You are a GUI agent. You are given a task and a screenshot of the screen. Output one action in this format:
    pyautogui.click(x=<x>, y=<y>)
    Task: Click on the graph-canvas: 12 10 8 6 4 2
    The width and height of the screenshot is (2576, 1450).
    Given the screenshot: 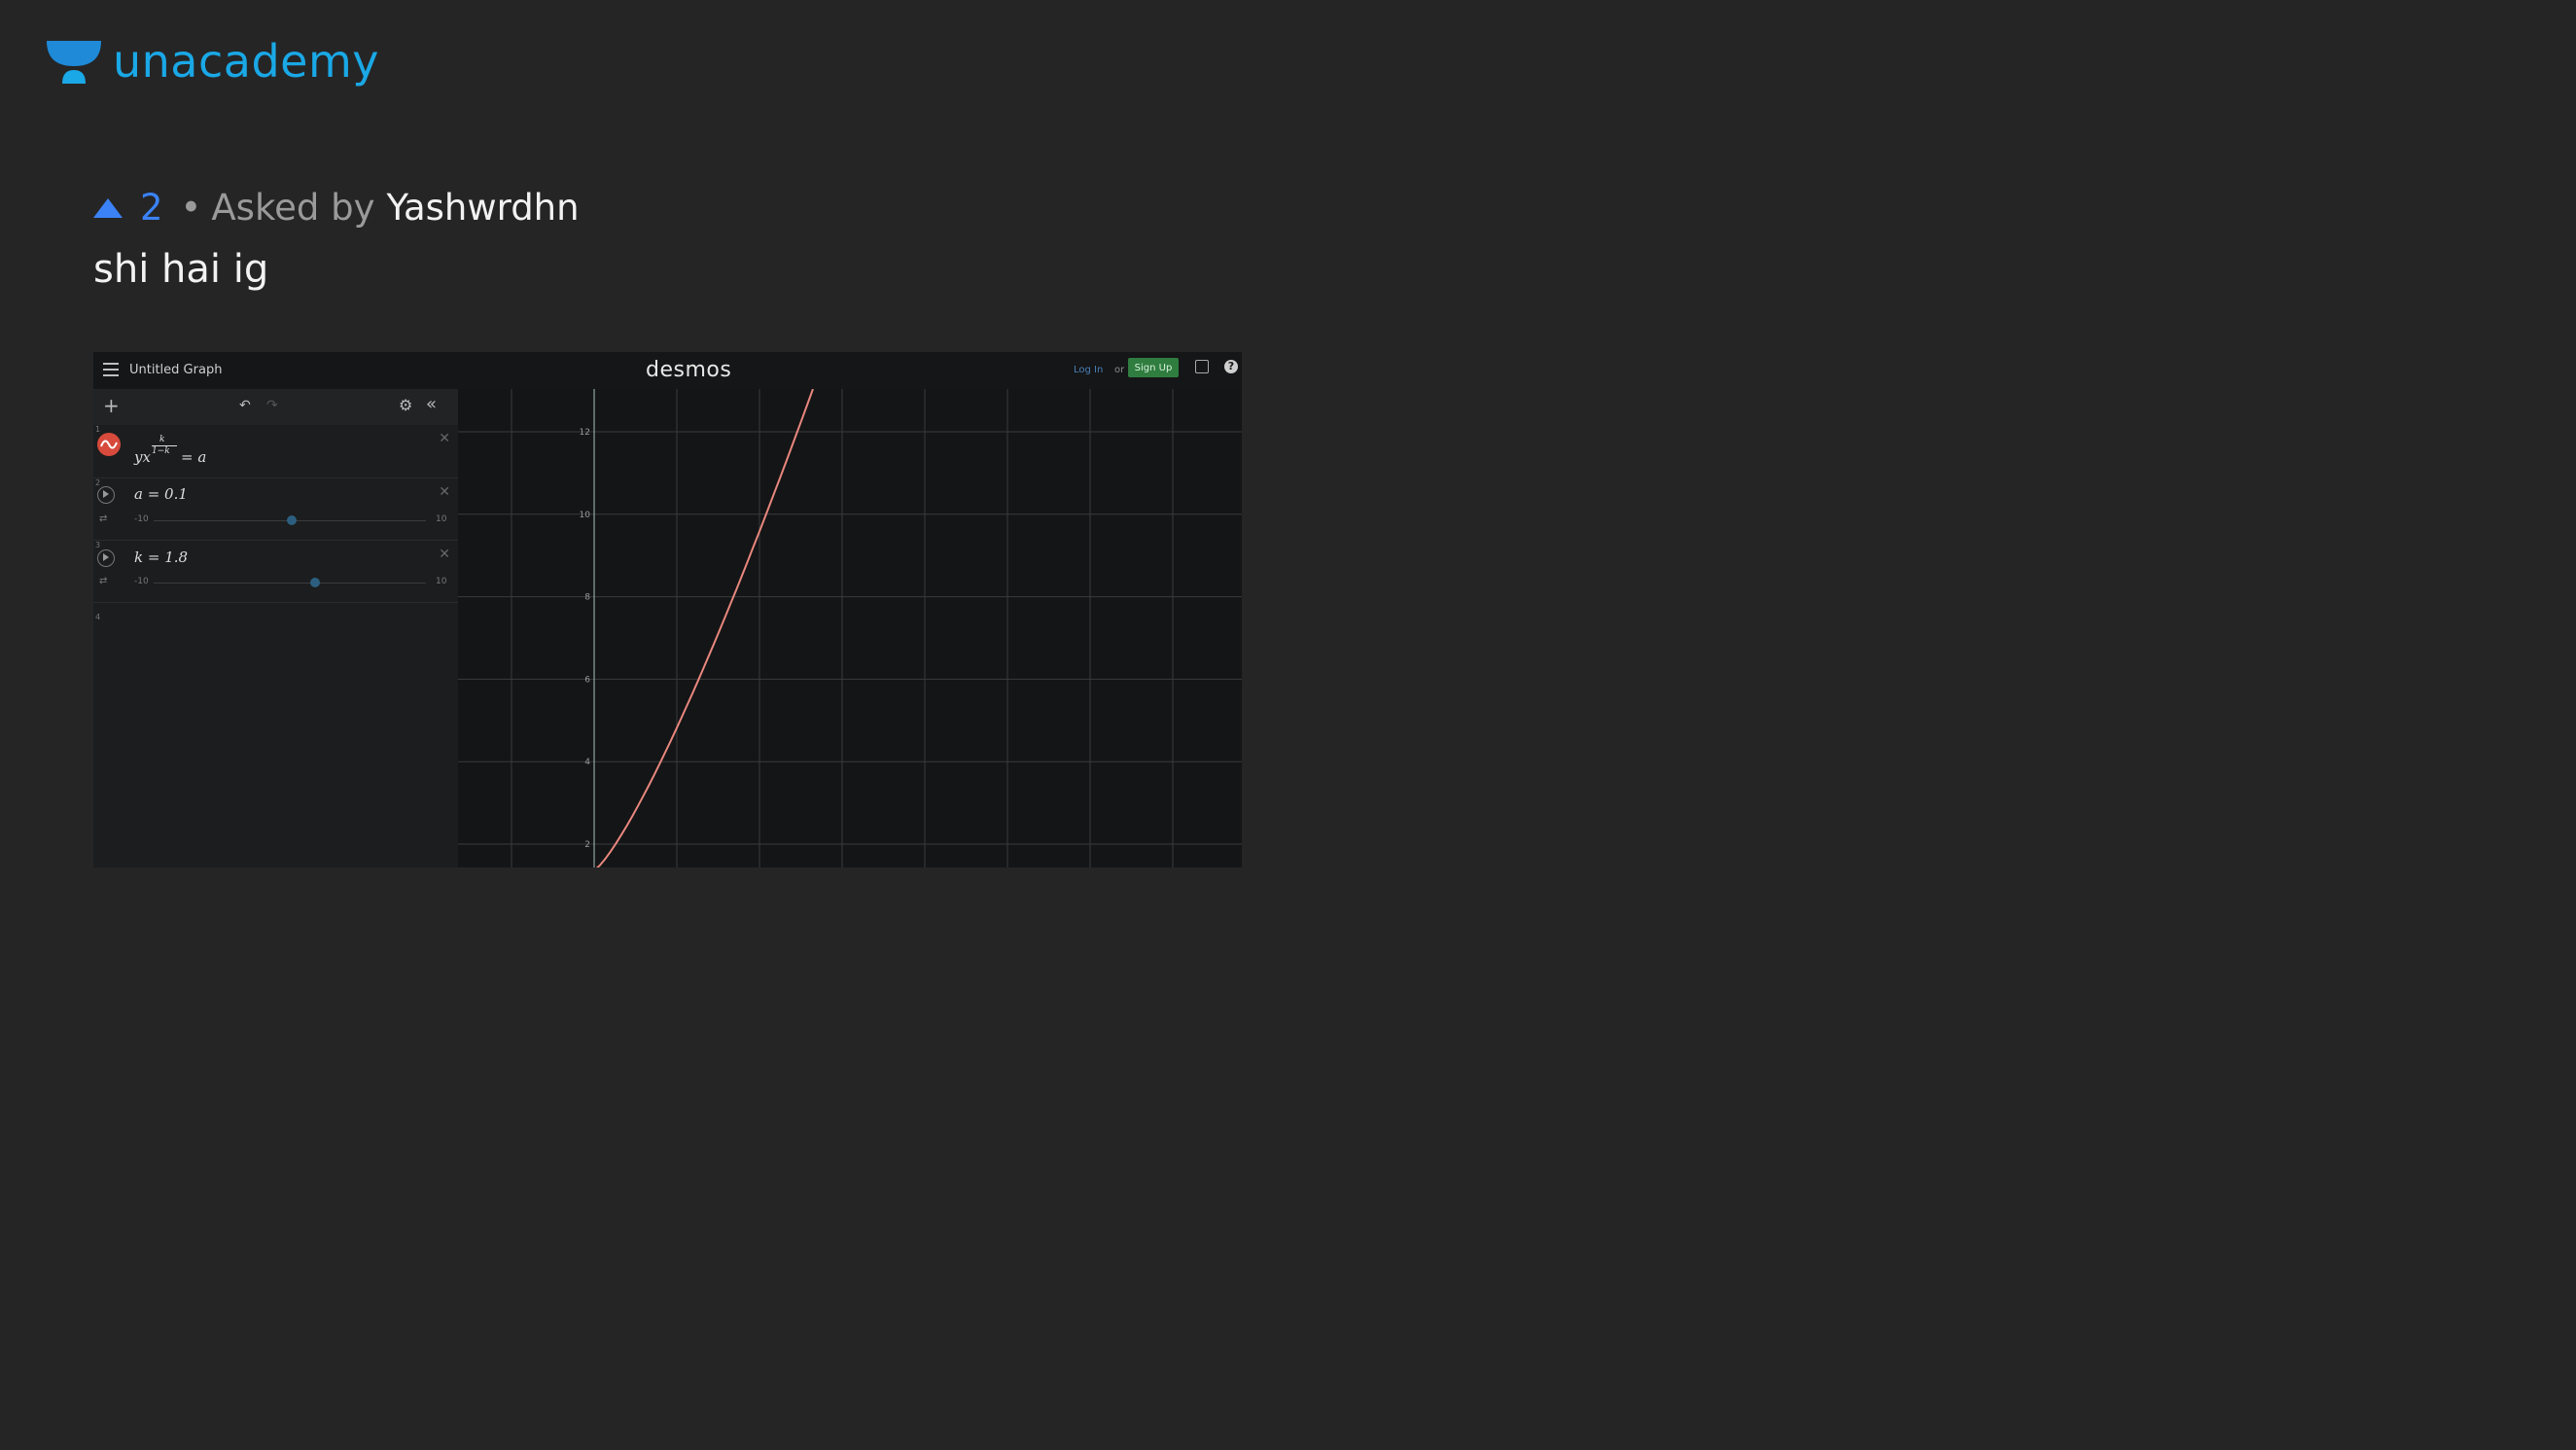 What is the action you would take?
    pyautogui.click(x=850, y=627)
    